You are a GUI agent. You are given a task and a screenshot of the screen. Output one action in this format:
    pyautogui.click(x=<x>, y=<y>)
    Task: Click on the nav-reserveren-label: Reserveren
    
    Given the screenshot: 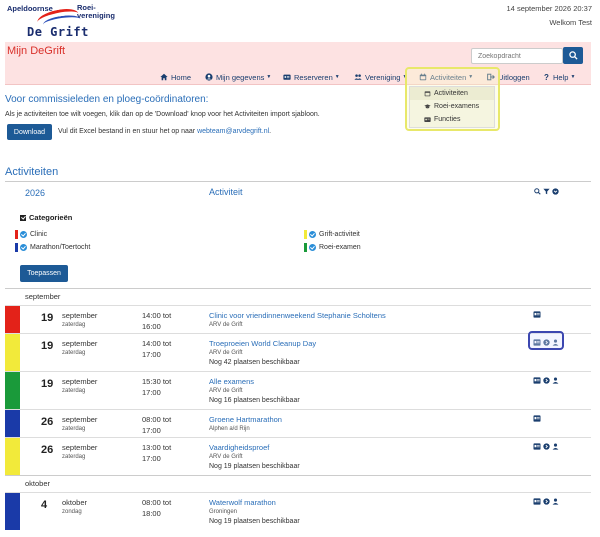 What is the action you would take?
    pyautogui.click(x=313, y=77)
    